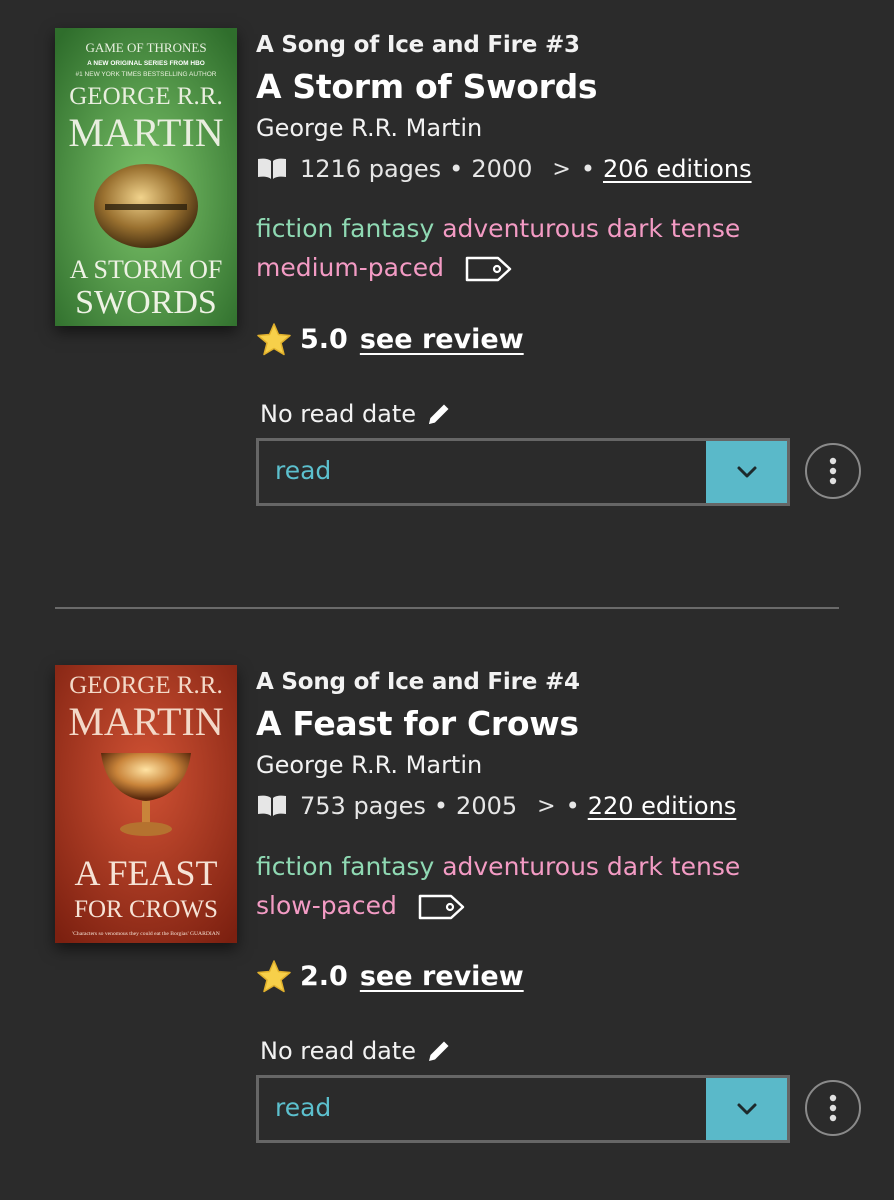  What do you see at coordinates (324, 339) in the screenshot?
I see `rating-value: 5.0` at bounding box center [324, 339].